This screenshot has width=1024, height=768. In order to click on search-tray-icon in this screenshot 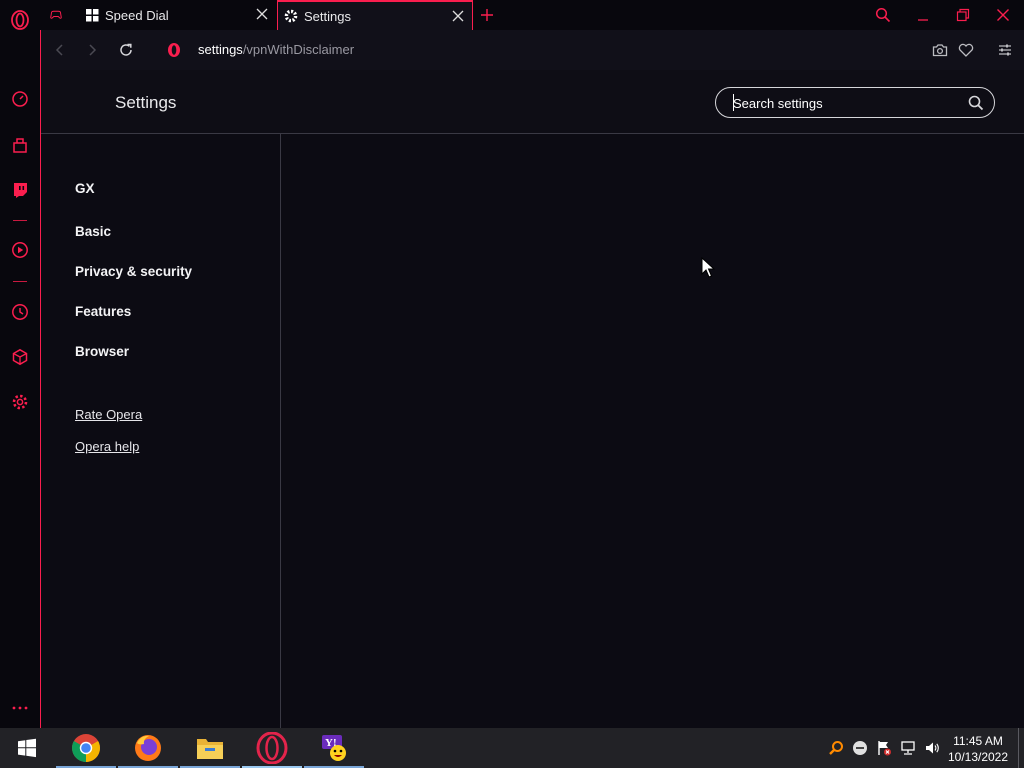, I will do `click(836, 748)`.